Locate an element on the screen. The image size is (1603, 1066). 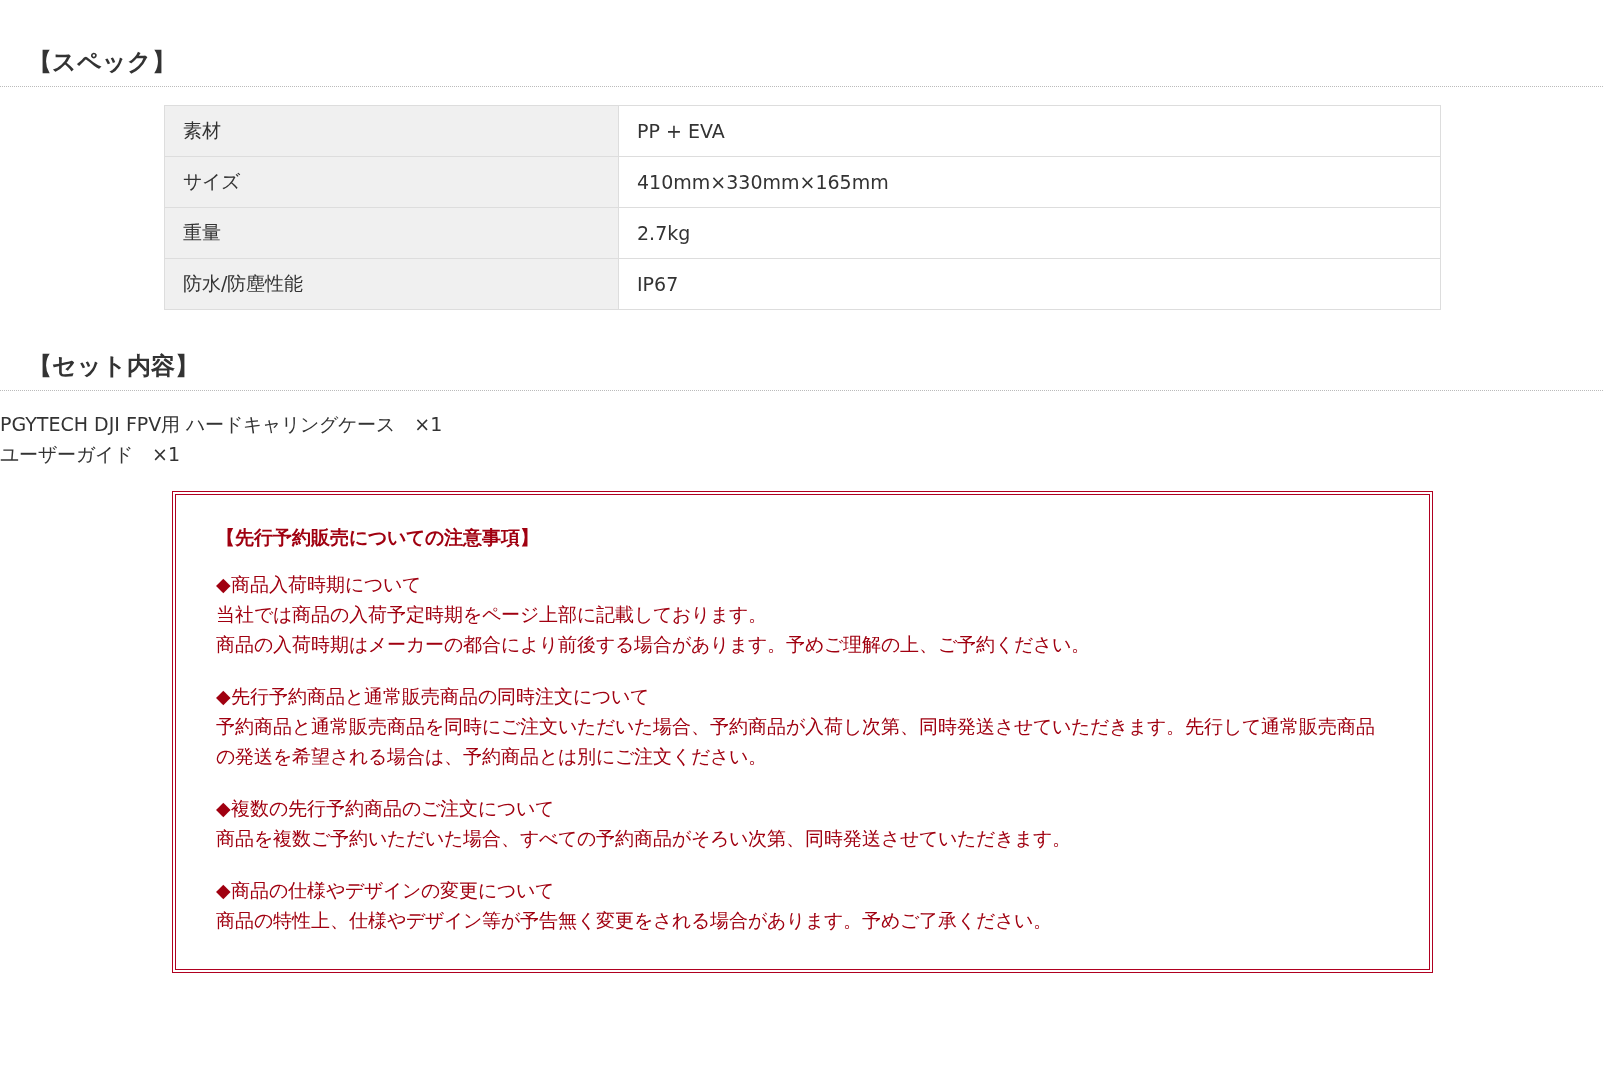
table-cell: サイズ is located at coordinates (391, 182).